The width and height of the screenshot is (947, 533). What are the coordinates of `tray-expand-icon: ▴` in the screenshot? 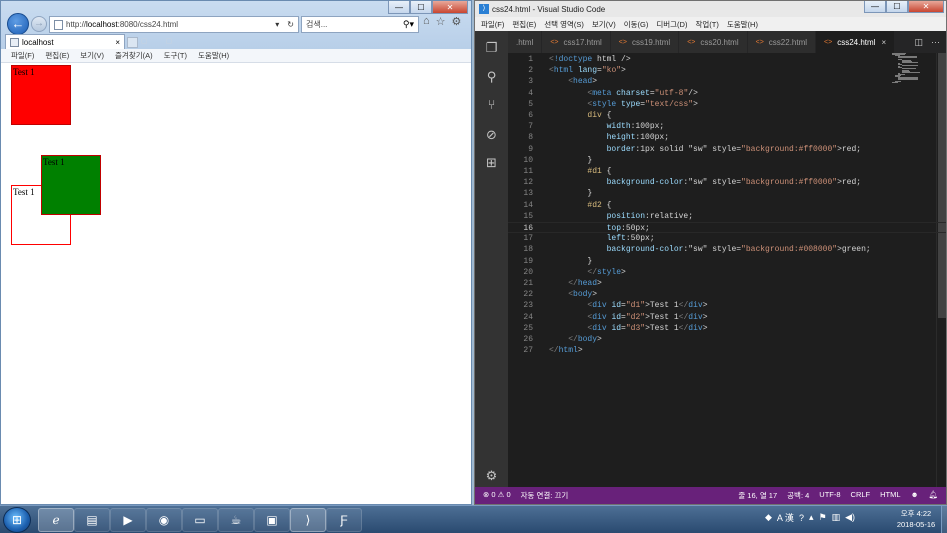 It's located at (811, 517).